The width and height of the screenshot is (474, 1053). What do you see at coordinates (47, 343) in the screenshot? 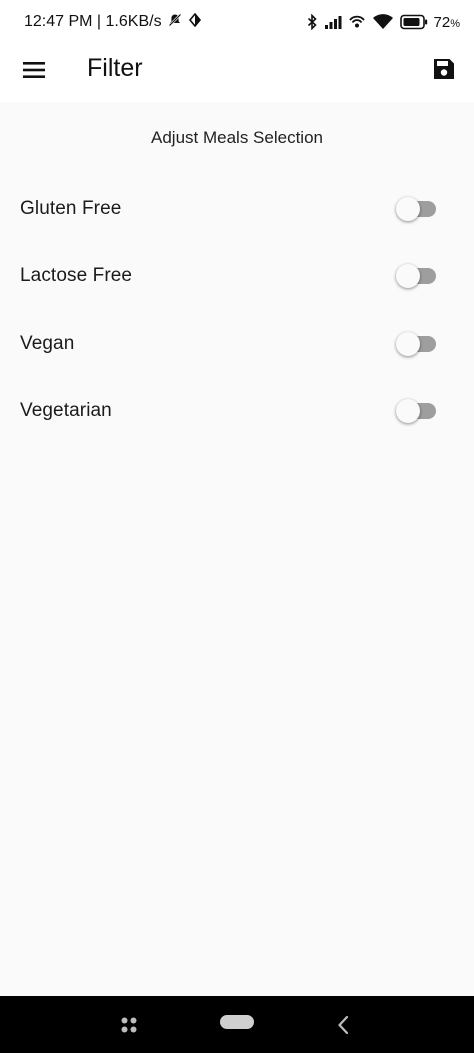
I see `filter-label: Vegan` at bounding box center [47, 343].